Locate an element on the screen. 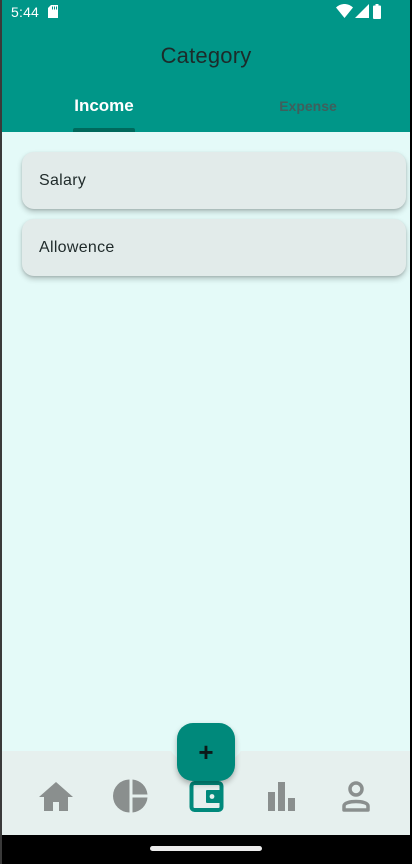 Image resolution: width=412 pixels, height=864 pixels. nav-home is located at coordinates (56, 796).